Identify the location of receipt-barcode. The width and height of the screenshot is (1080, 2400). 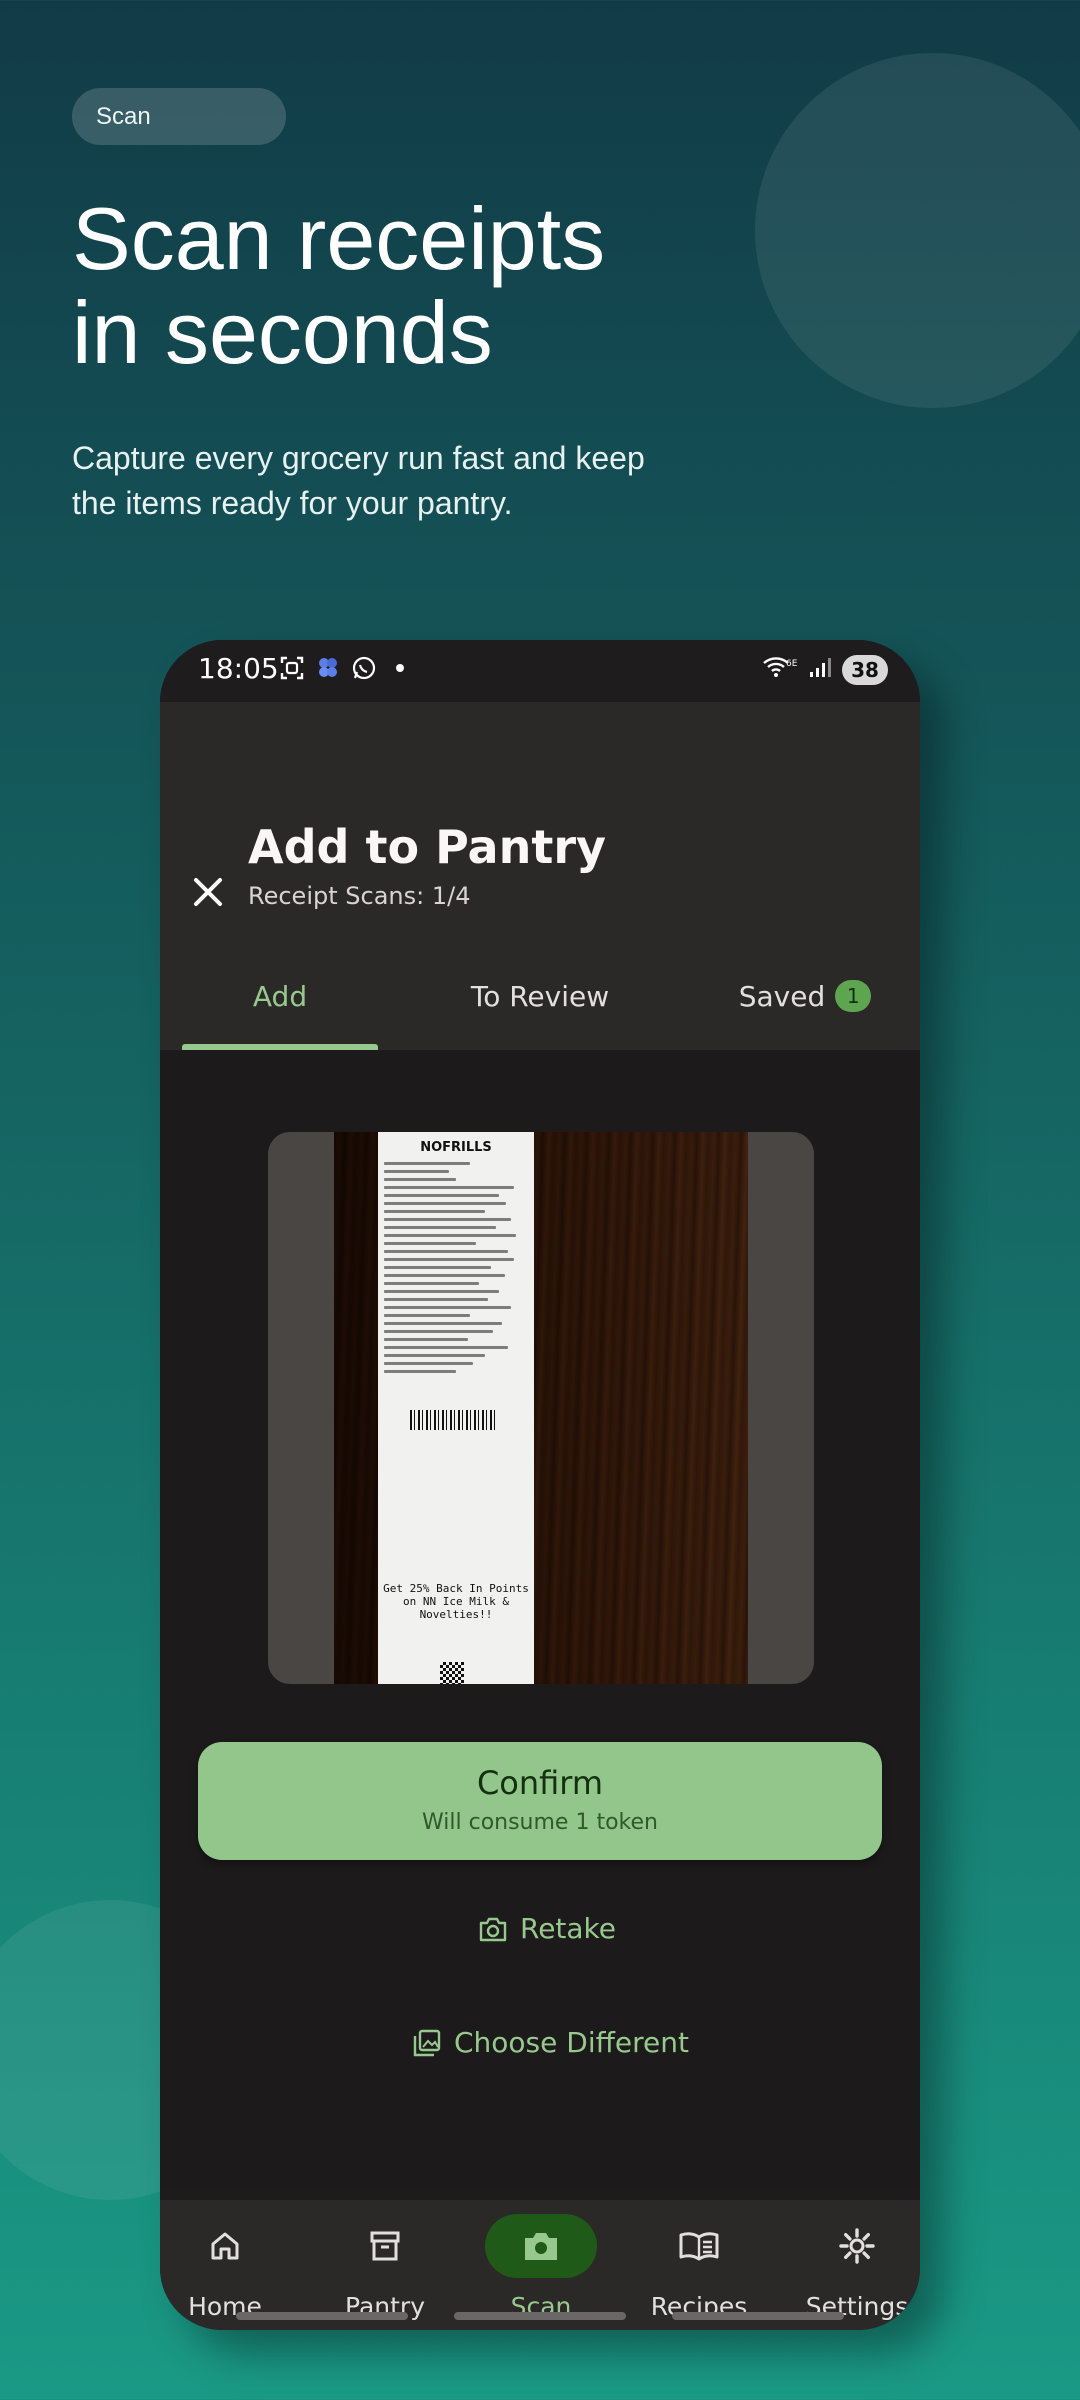
(454, 1420).